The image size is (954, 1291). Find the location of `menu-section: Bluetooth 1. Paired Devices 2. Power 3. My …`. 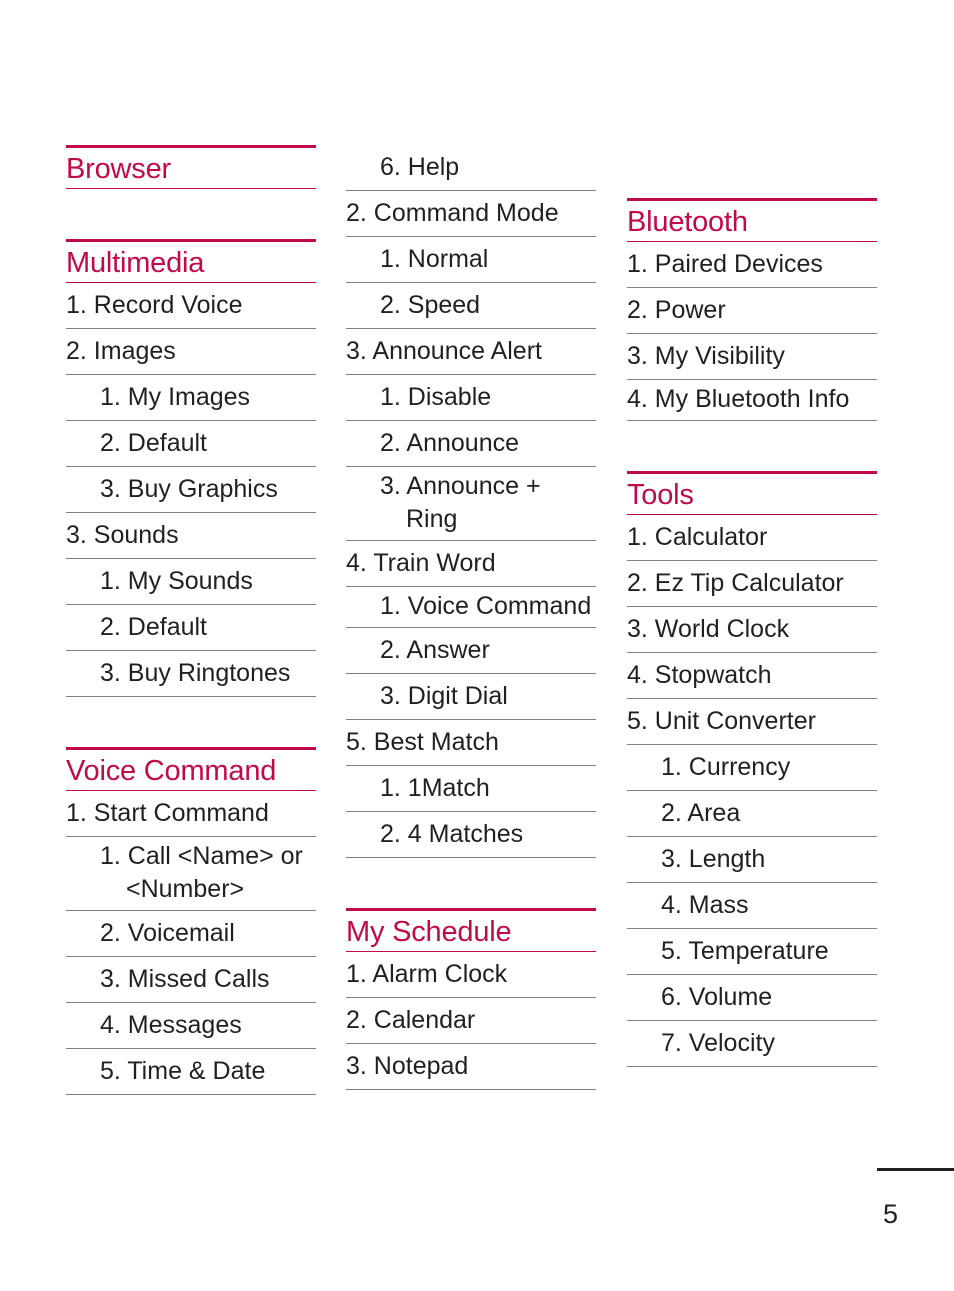

menu-section: Bluetooth 1. Paired Devices 2. Power 3. My … is located at coordinates (752, 309).